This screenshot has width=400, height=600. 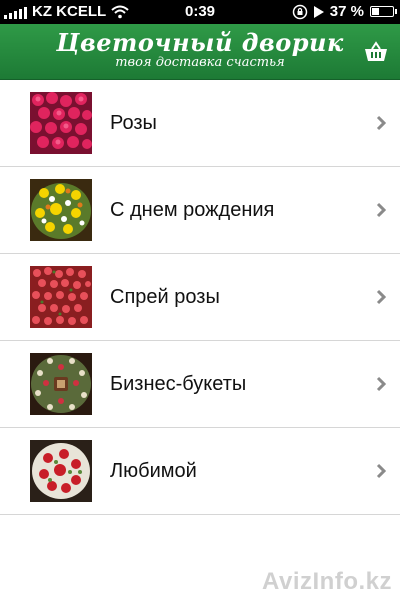 What do you see at coordinates (318, 11) in the screenshot?
I see `play-icon` at bounding box center [318, 11].